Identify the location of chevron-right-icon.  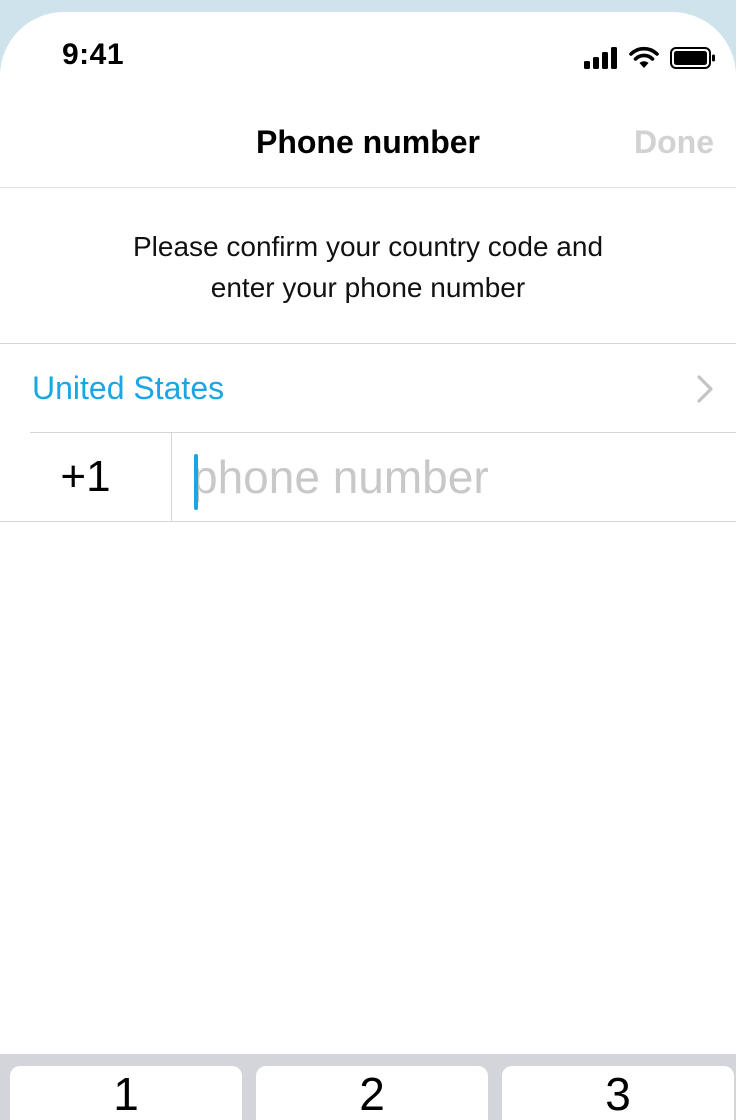
(705, 389).